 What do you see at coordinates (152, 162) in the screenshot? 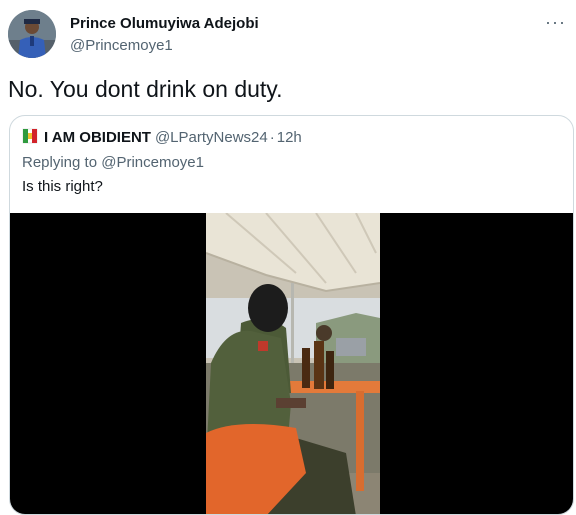
I see `replying-mention: @Princemoye1` at bounding box center [152, 162].